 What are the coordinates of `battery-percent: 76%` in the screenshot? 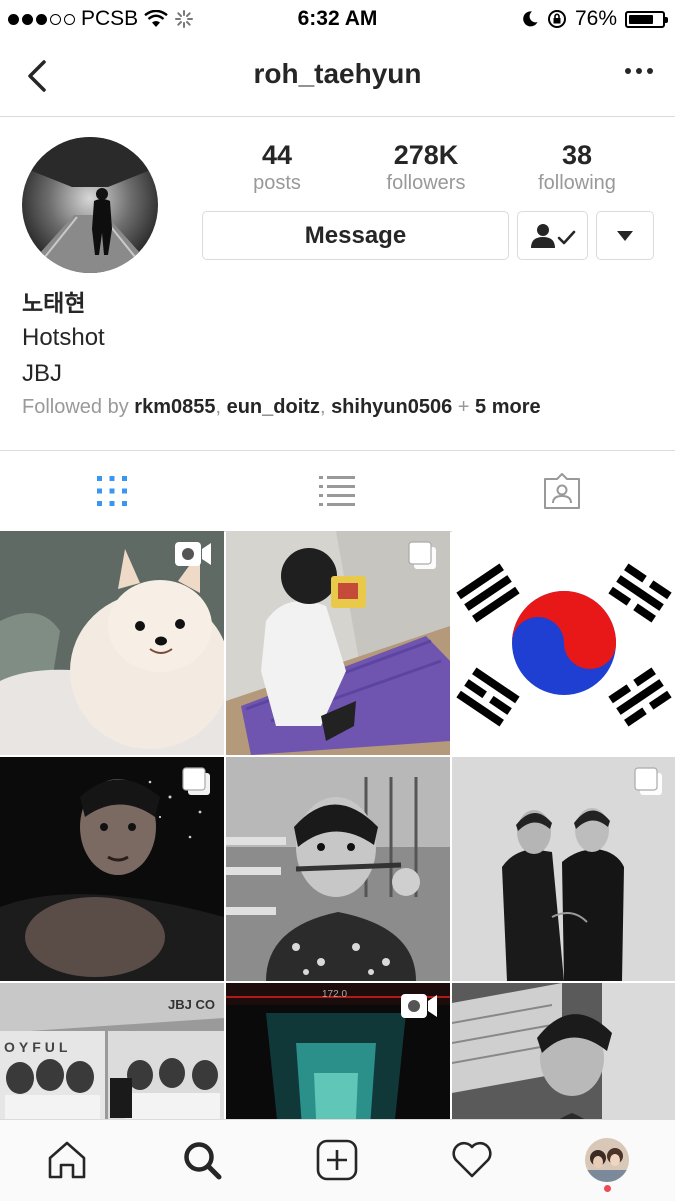 It's located at (595, 18).